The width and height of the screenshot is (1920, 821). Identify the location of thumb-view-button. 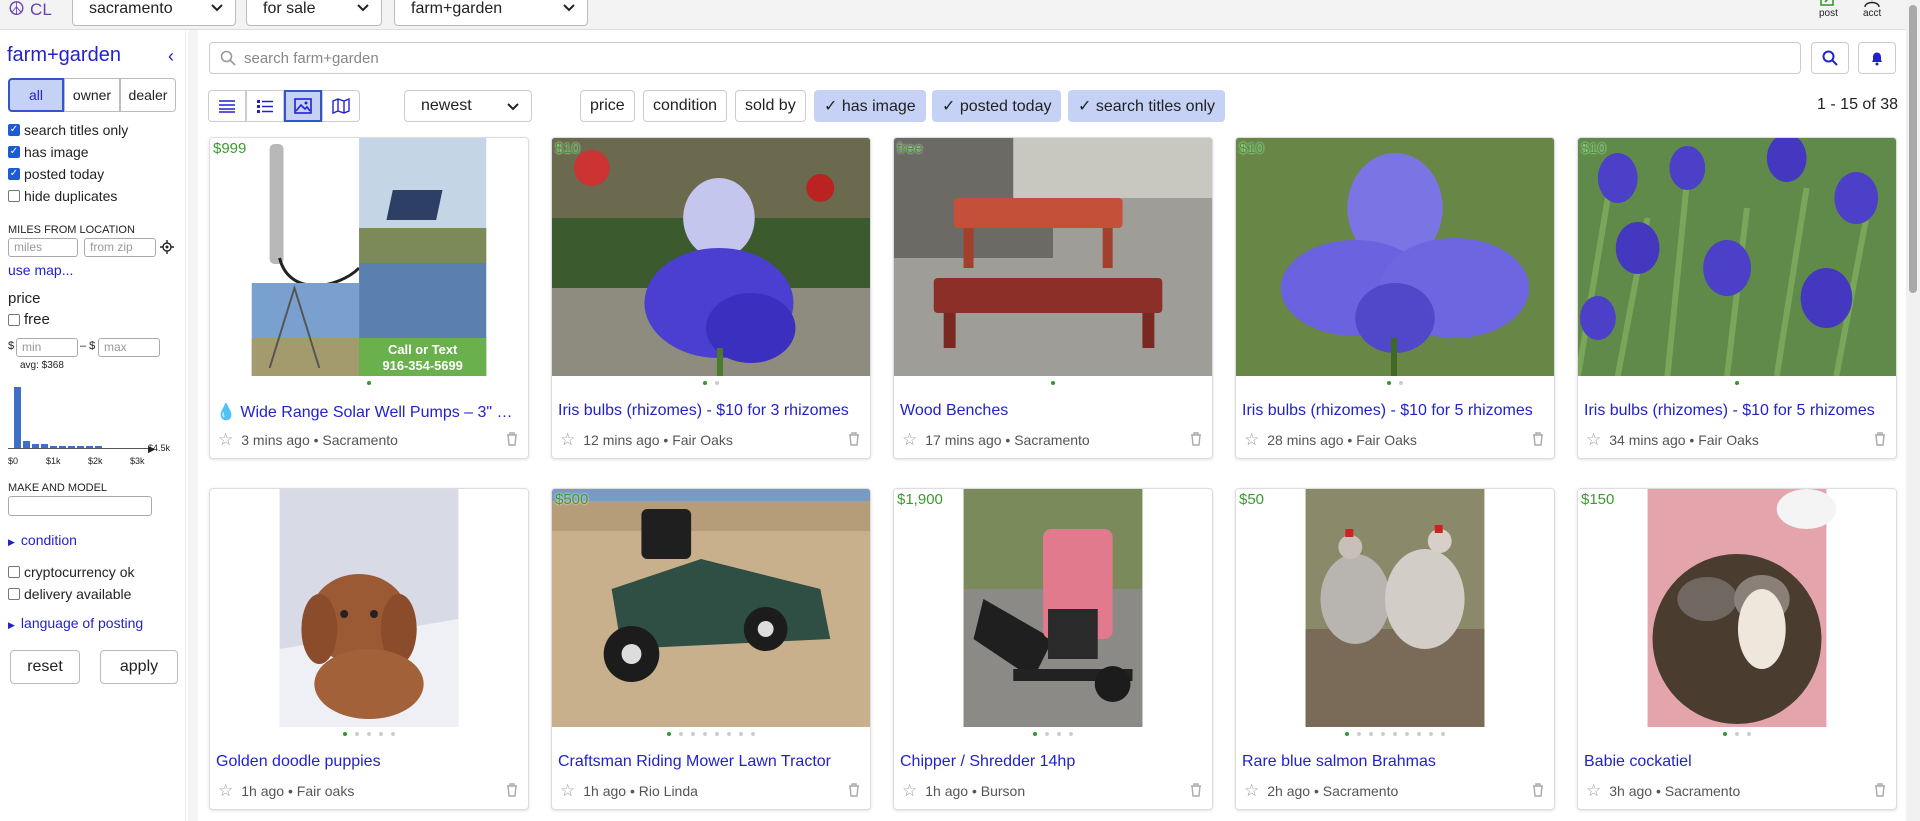
(265, 106).